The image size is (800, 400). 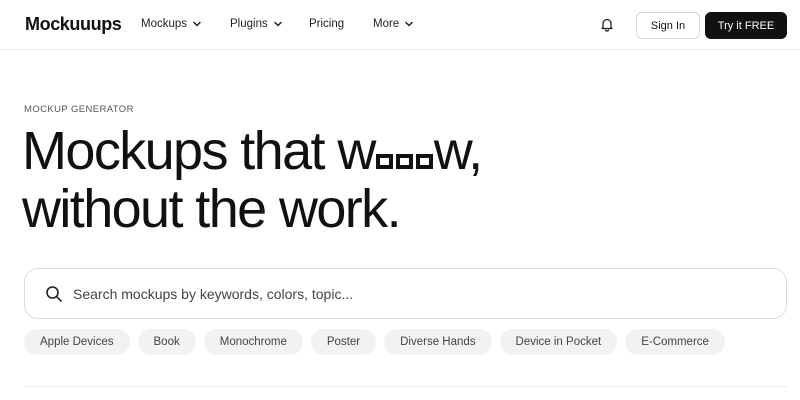 I want to click on headline-suffix: w,, so click(x=458, y=151).